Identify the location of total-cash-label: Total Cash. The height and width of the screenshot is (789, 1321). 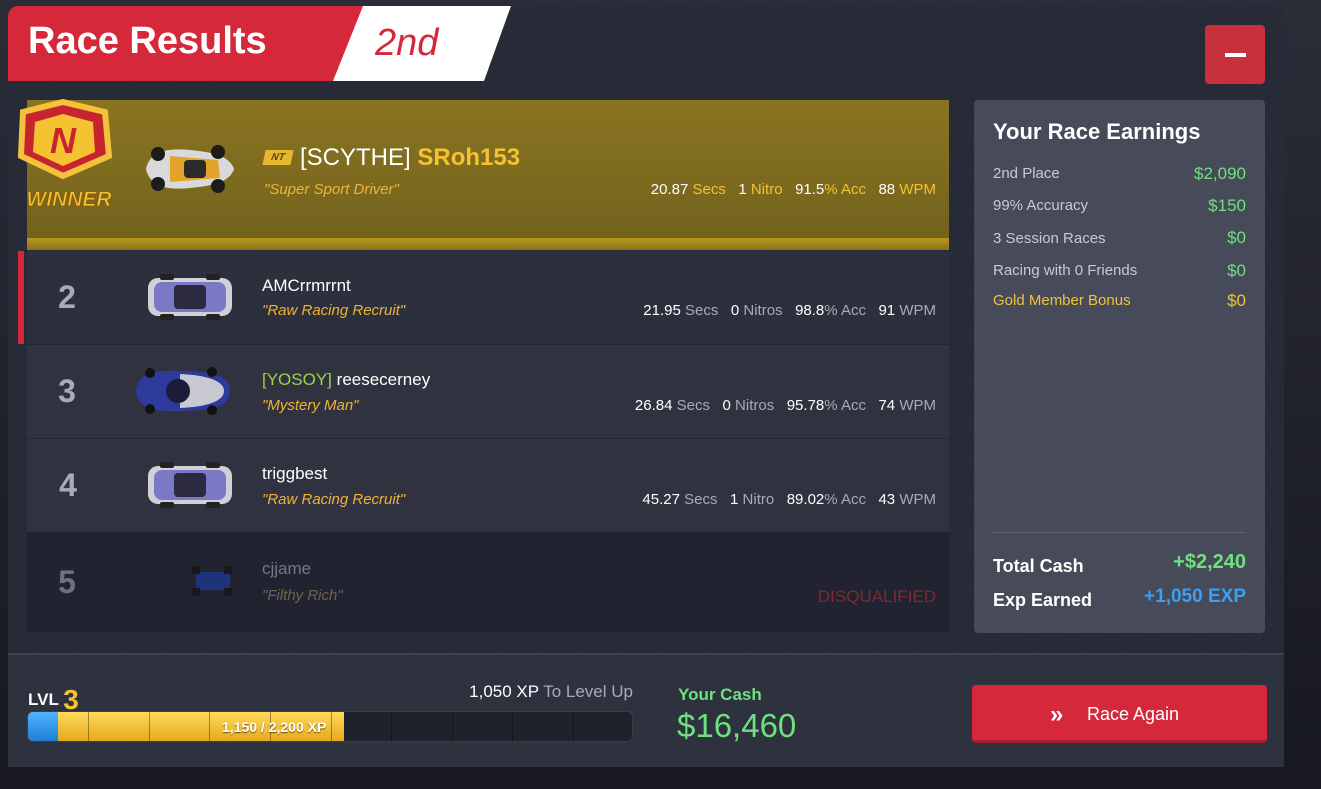
(1038, 566).